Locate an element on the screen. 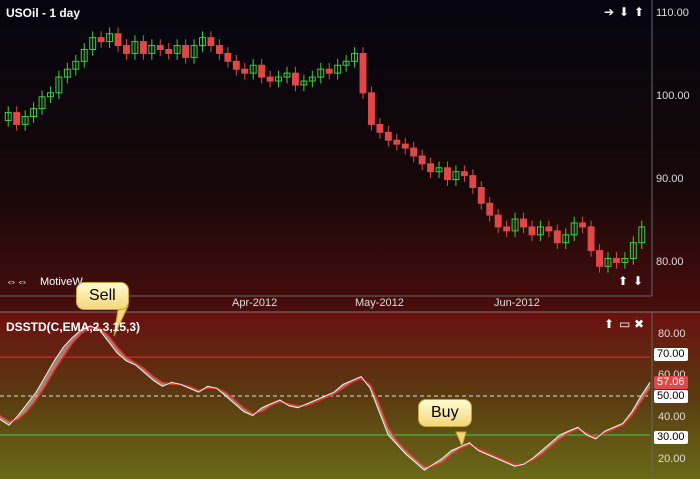 This screenshot has height=479, width=700. indicator-y-tick: 40.00 is located at coordinates (672, 417).